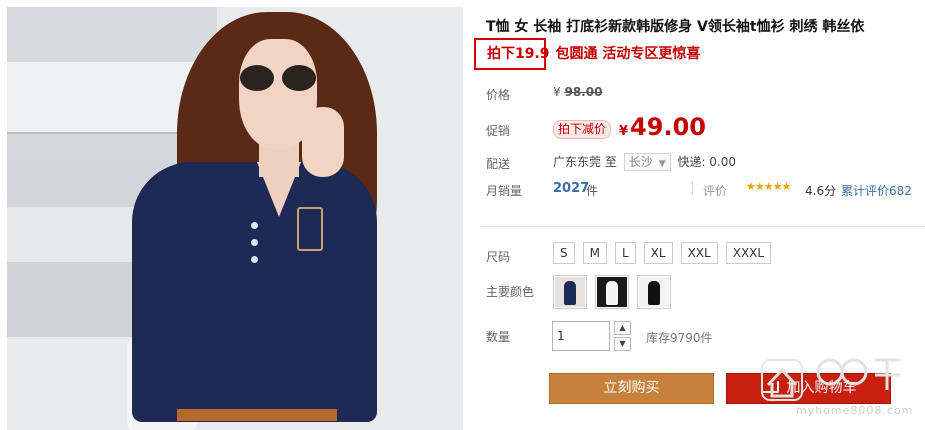 The width and height of the screenshot is (925, 430). I want to click on delivery-info: 广东东莞 至 长沙 ▼ 快递: 0.00, so click(644, 162).